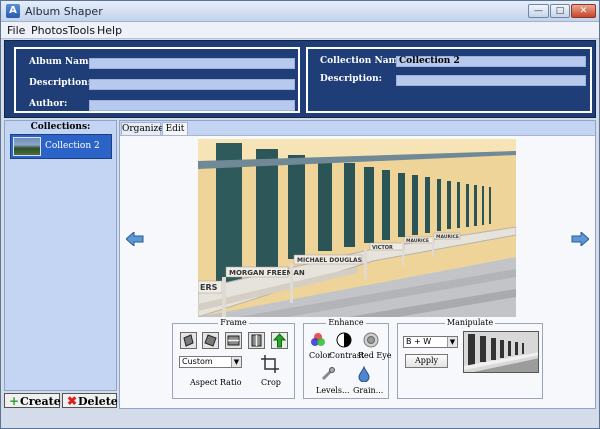  What do you see at coordinates (192, 63) in the screenshot?
I see `album-name-field` at bounding box center [192, 63].